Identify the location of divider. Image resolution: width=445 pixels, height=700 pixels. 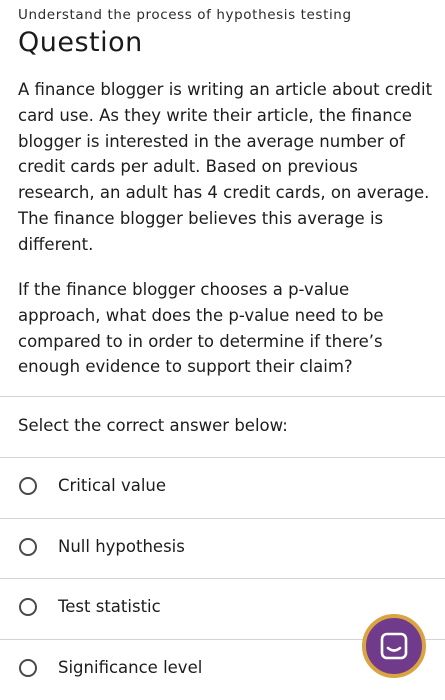
(222, 396).